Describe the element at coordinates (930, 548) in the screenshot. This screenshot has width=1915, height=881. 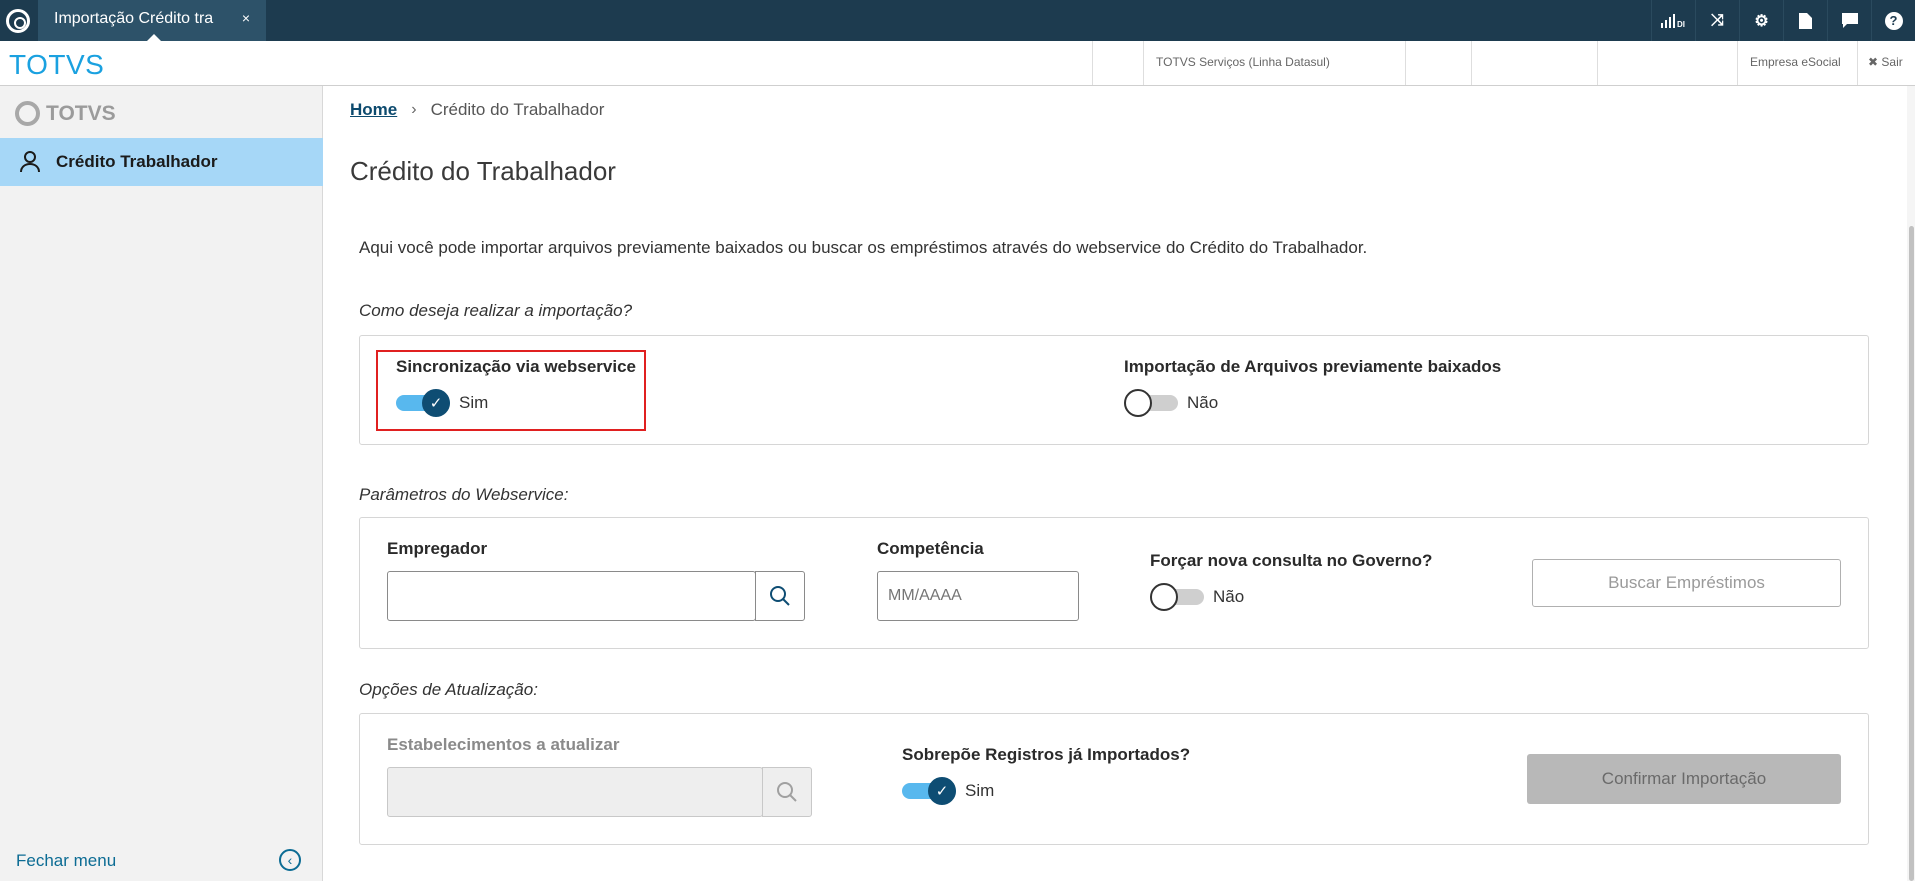
I see `competence-label: Competência` at that location.